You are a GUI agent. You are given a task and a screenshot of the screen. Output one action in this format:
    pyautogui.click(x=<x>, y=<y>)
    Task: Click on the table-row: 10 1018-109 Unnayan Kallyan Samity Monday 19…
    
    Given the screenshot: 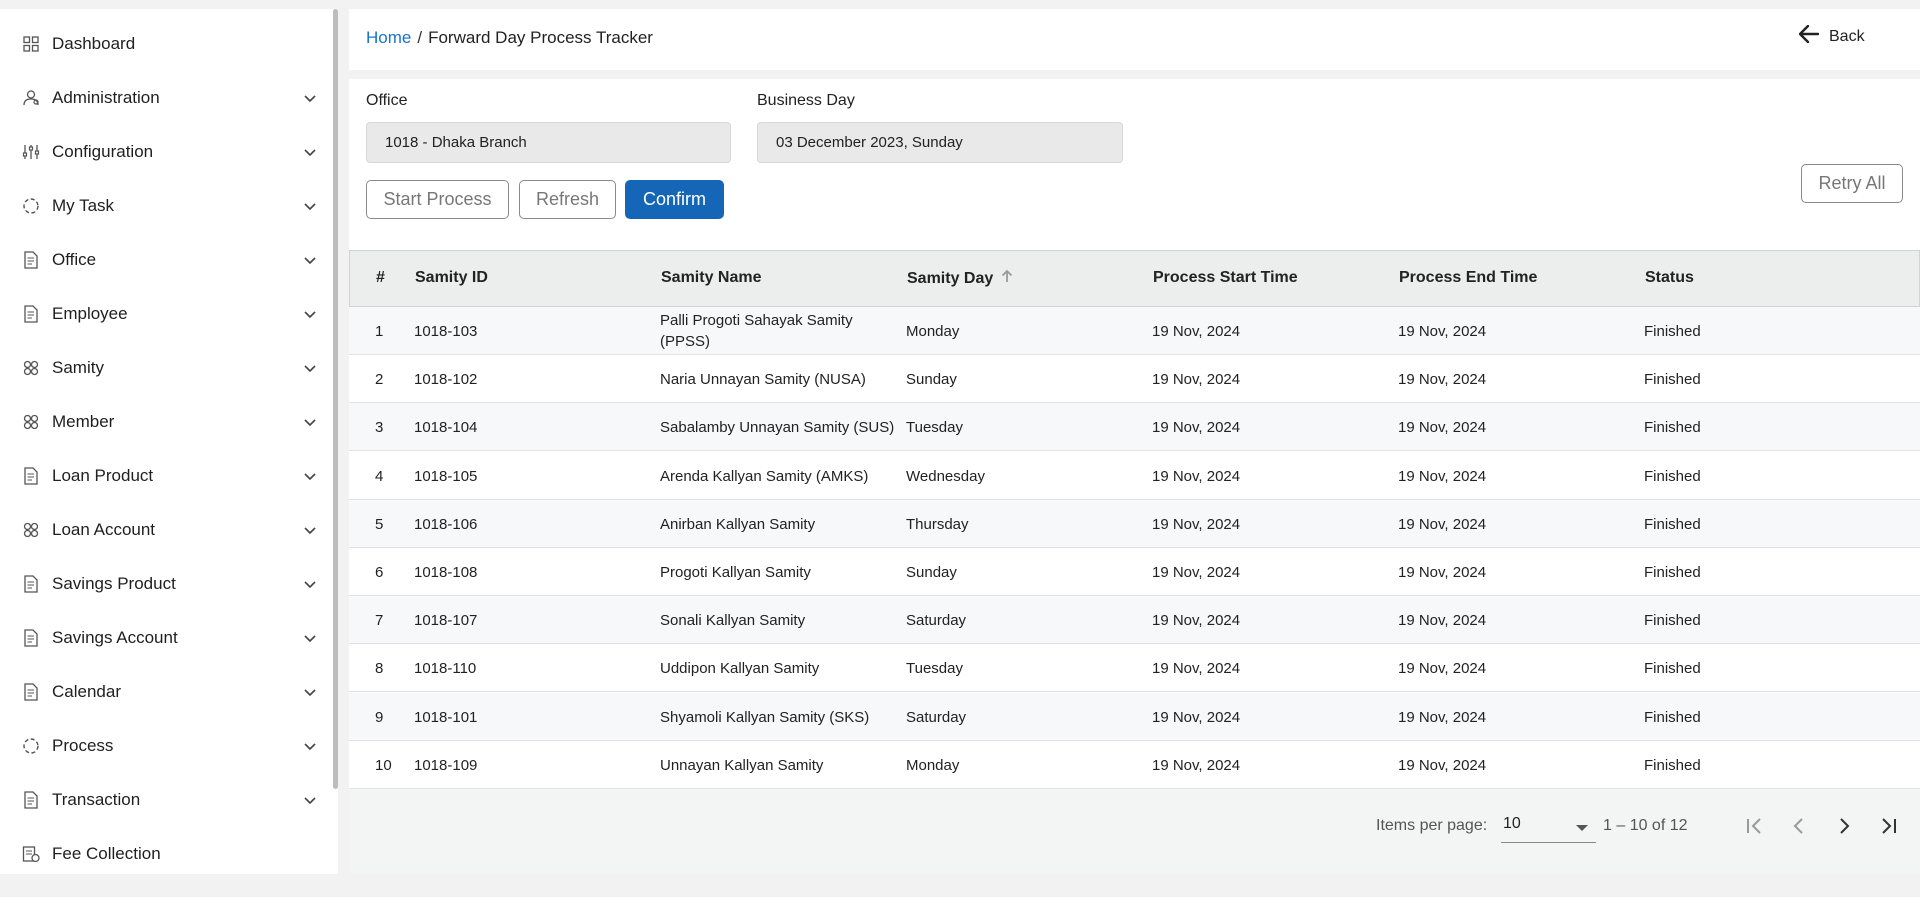 What is the action you would take?
    pyautogui.click(x=1134, y=764)
    